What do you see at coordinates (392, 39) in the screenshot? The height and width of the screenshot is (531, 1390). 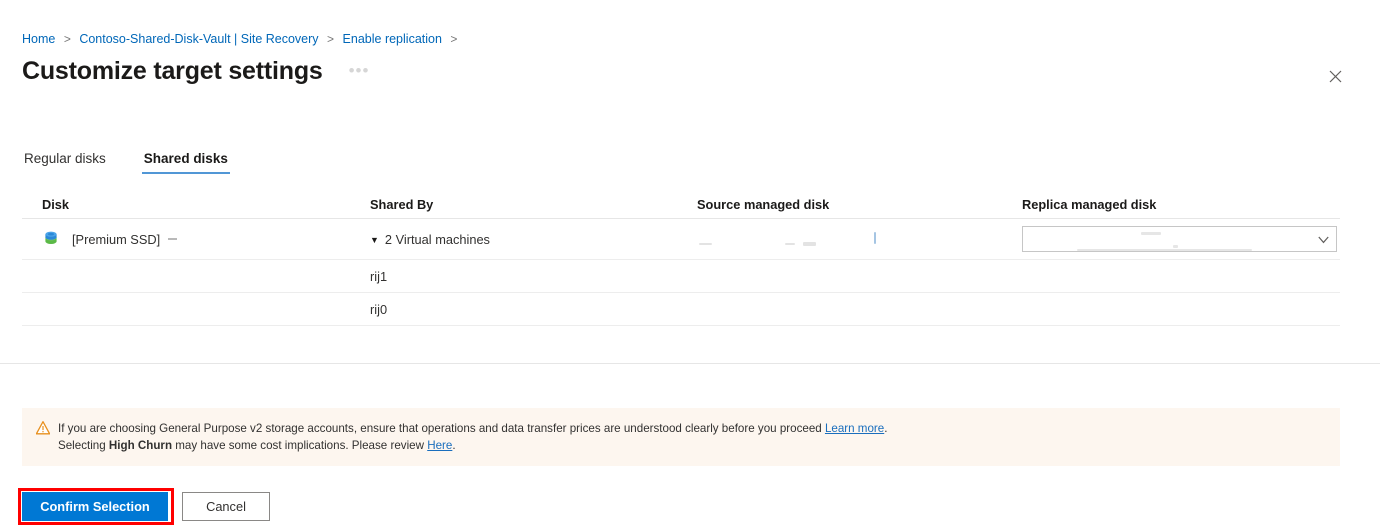 I see `breadcrumb-item-enable-replication: Enable replication` at bounding box center [392, 39].